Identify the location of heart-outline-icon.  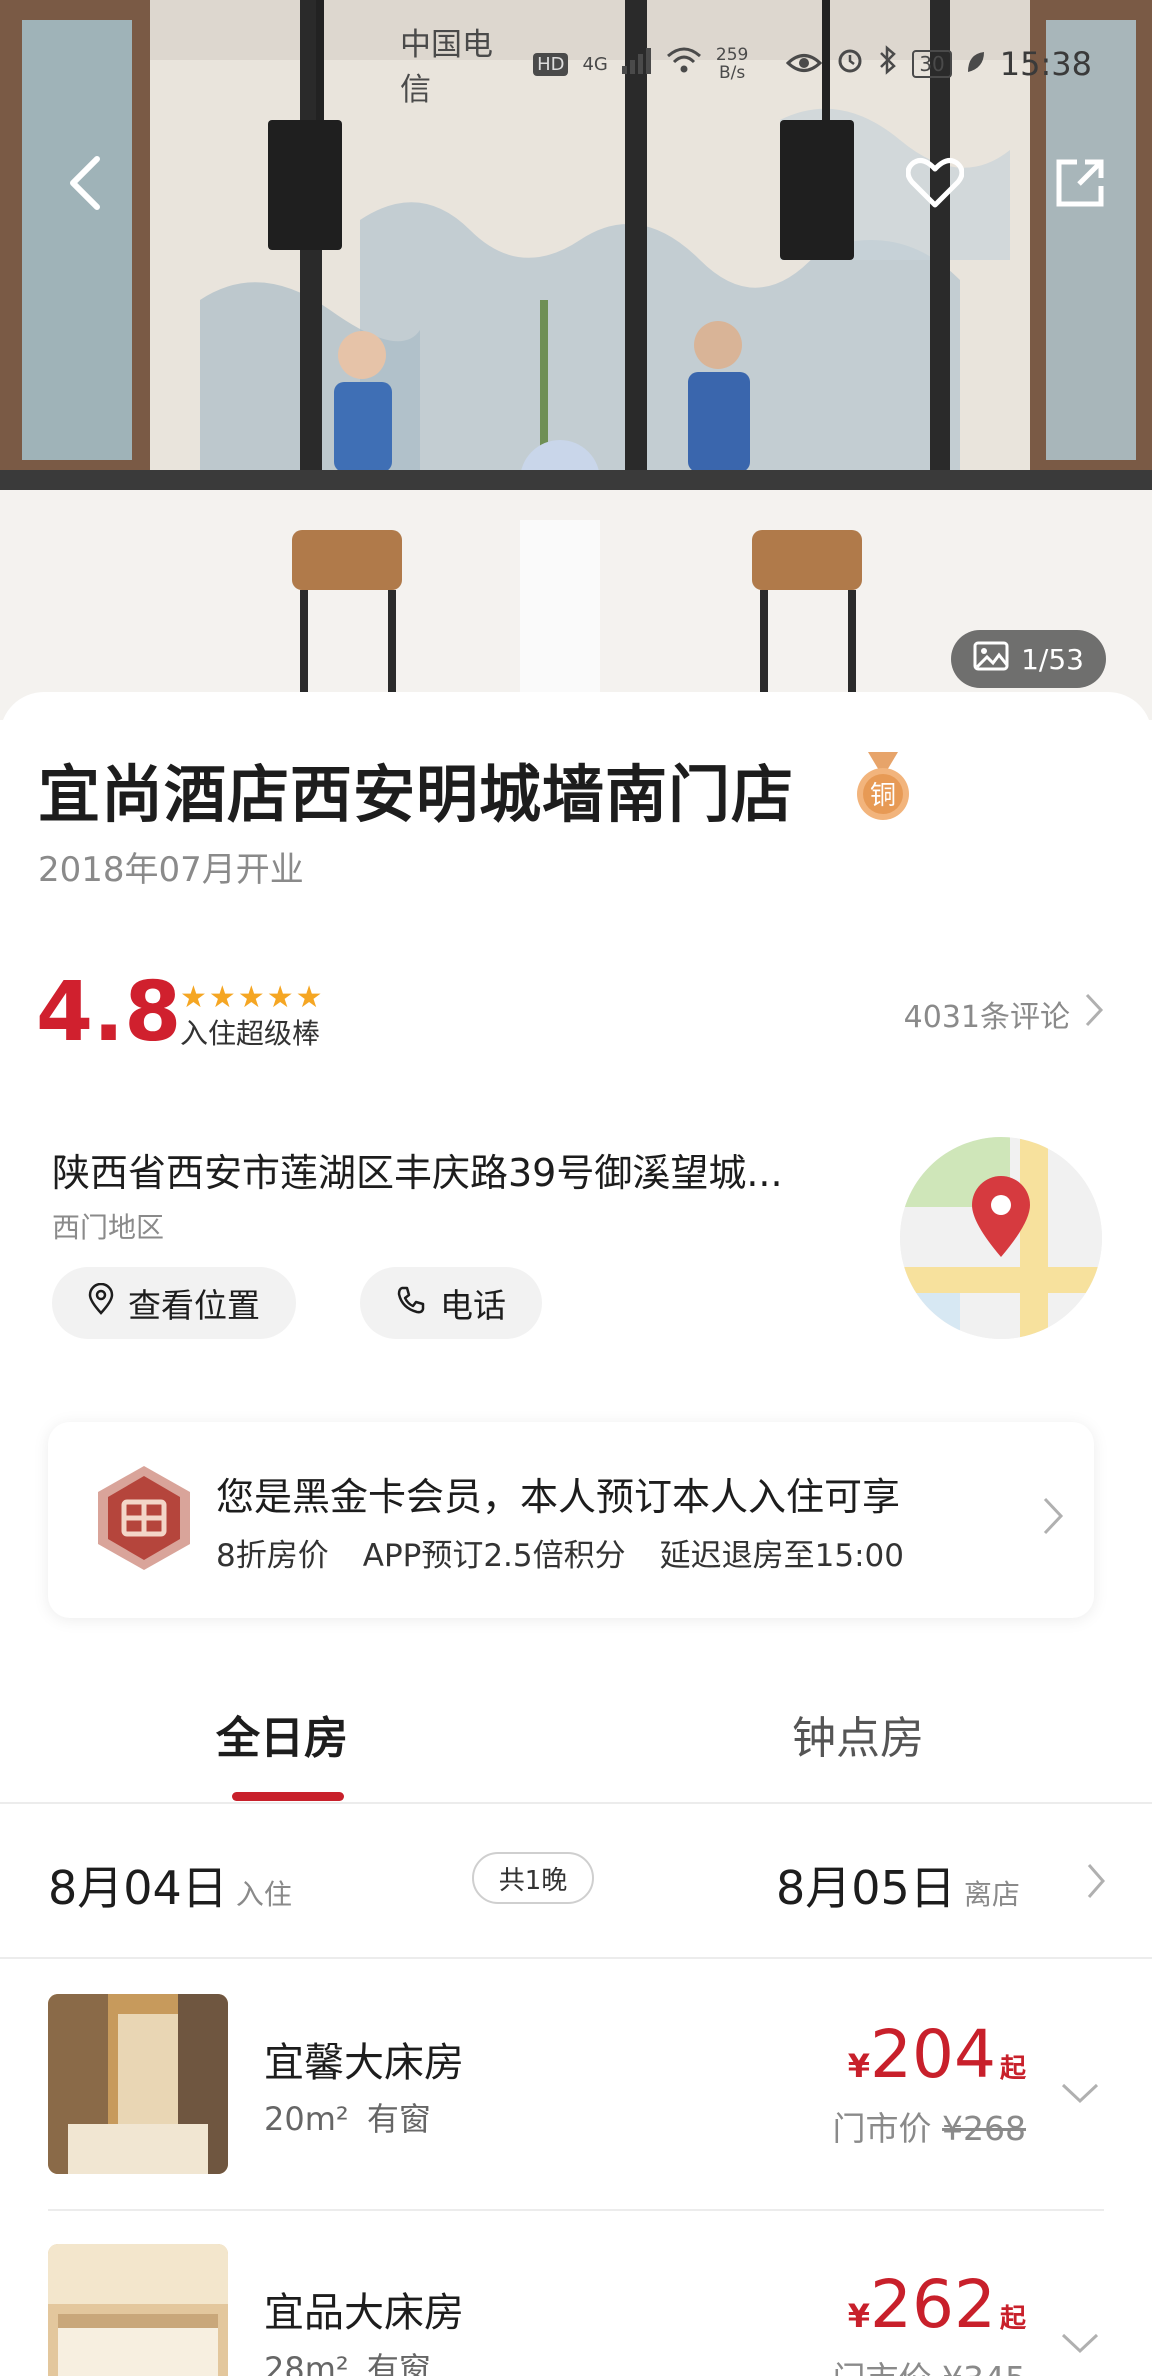
(935, 185).